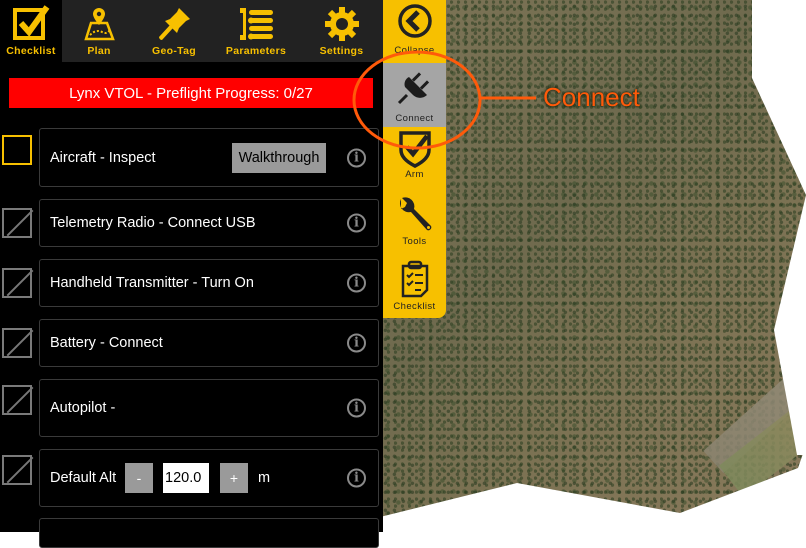 The image size is (806, 548). I want to click on tab-settings: Settings, so click(341, 31).